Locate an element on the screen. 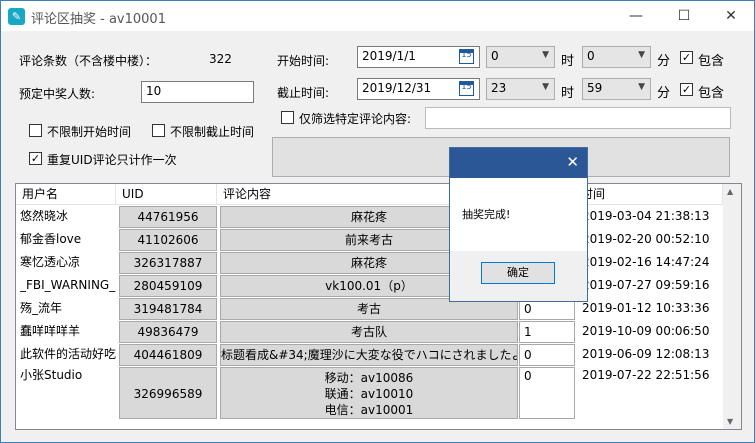  start-date-picker: 2019/1/1 15 is located at coordinates (418, 57).